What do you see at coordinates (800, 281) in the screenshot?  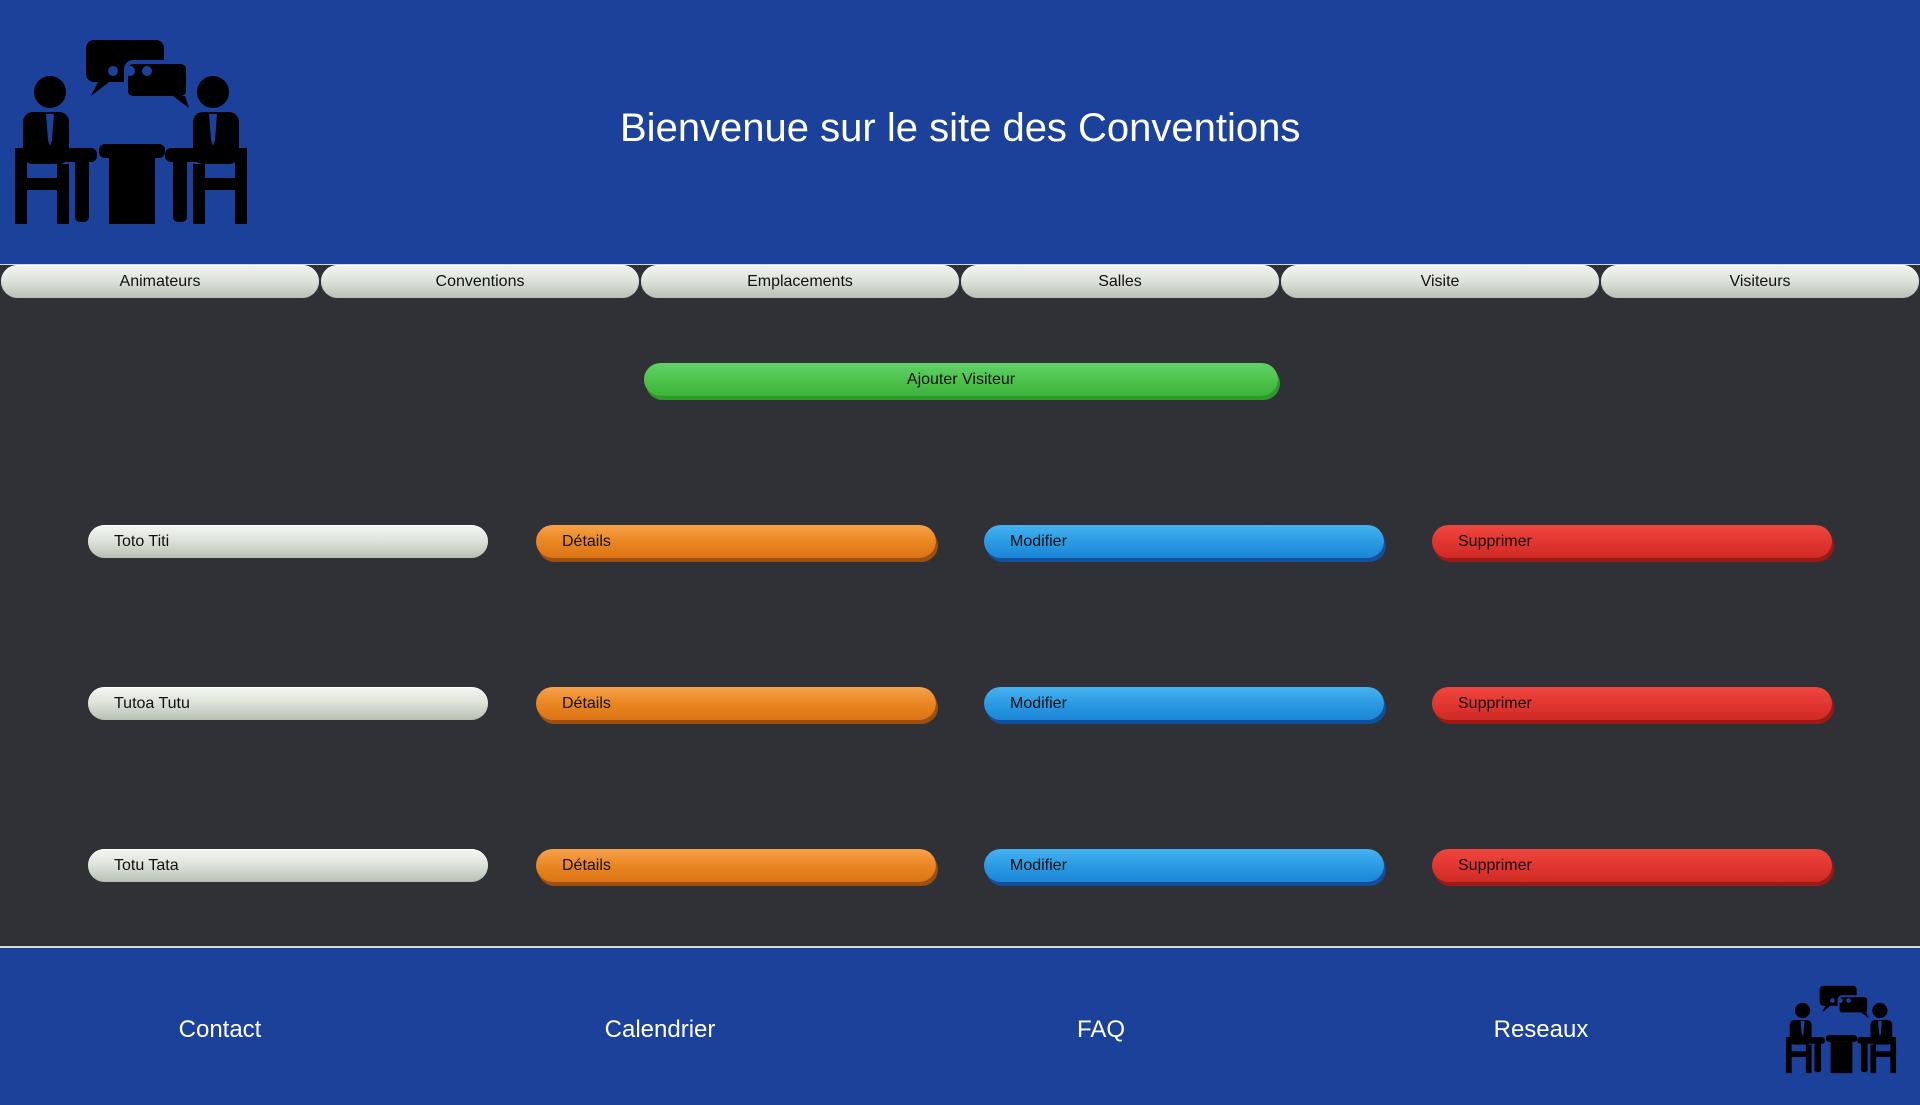 I see `nav-item-emplacements: Emplacements` at bounding box center [800, 281].